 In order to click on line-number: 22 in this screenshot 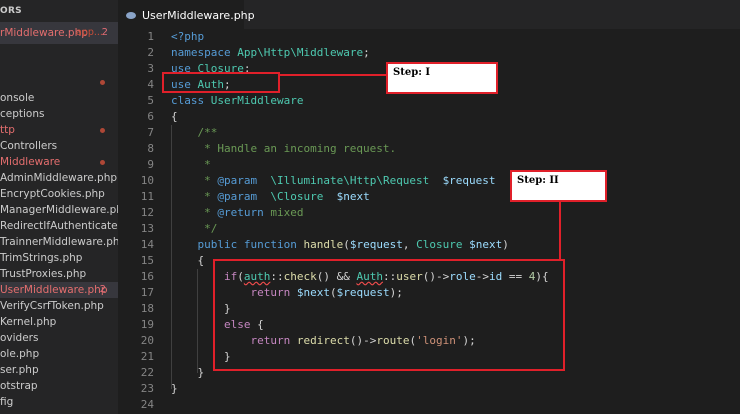, I will do `click(147, 372)`.